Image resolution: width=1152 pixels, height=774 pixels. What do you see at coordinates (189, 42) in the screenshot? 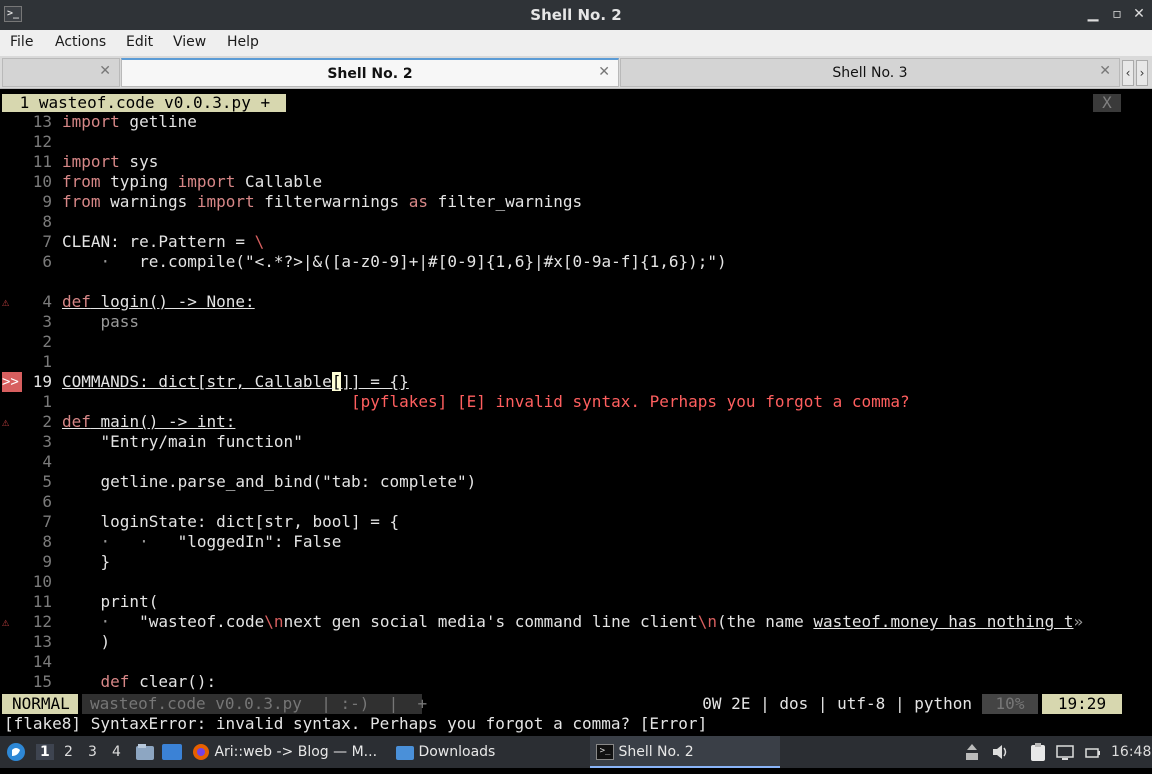
I see `menu-view: View` at bounding box center [189, 42].